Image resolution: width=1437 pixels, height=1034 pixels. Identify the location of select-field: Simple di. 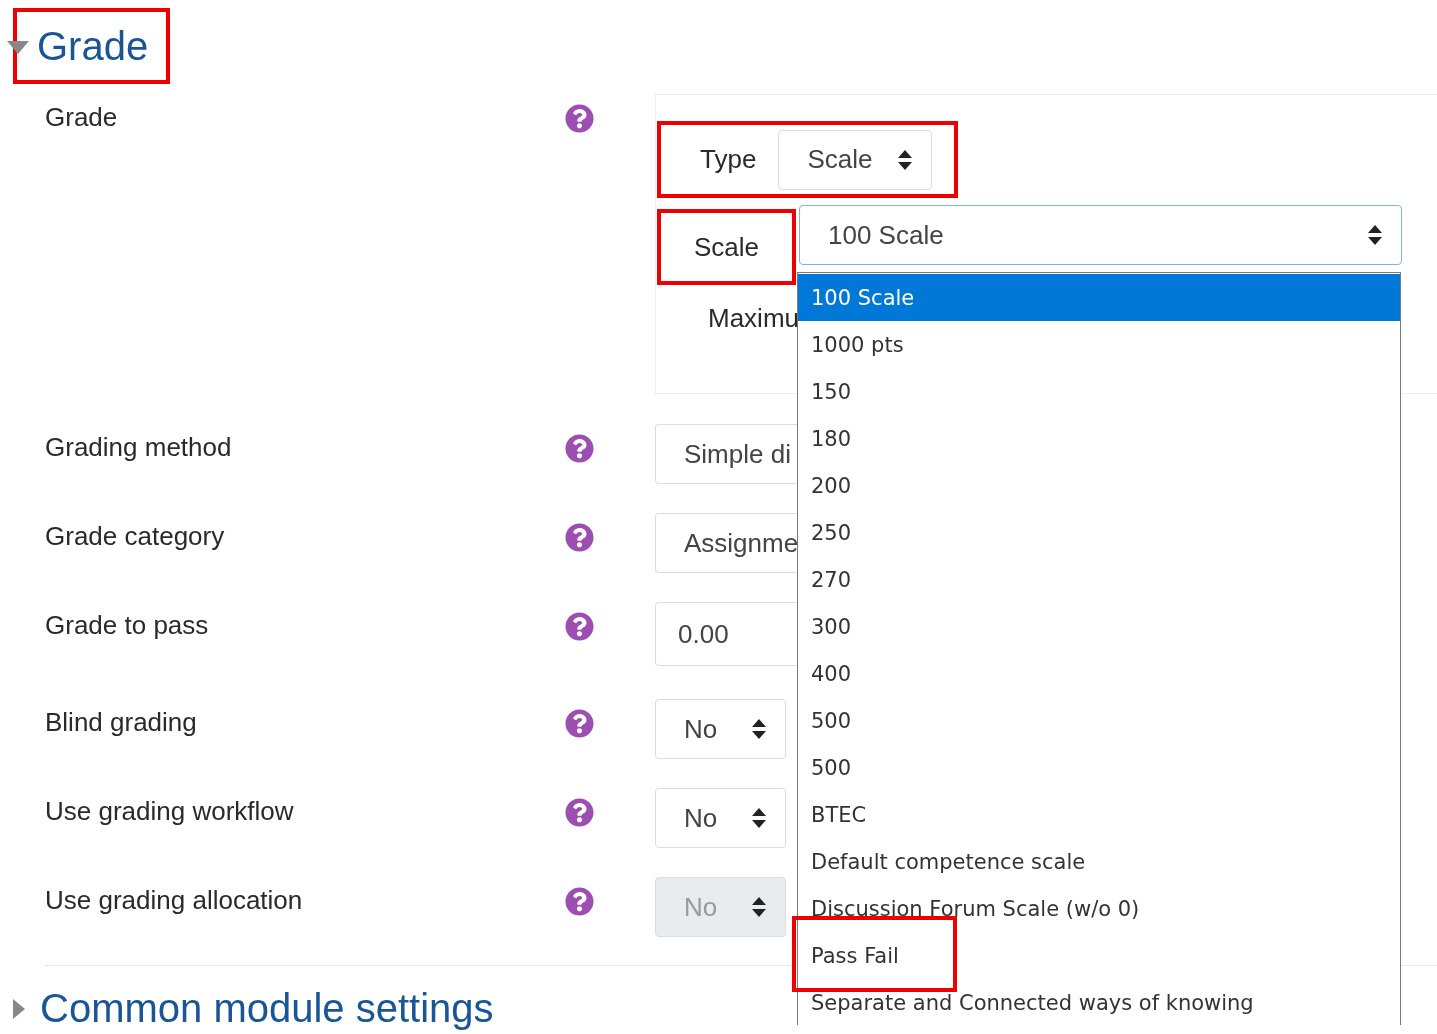
(726, 454).